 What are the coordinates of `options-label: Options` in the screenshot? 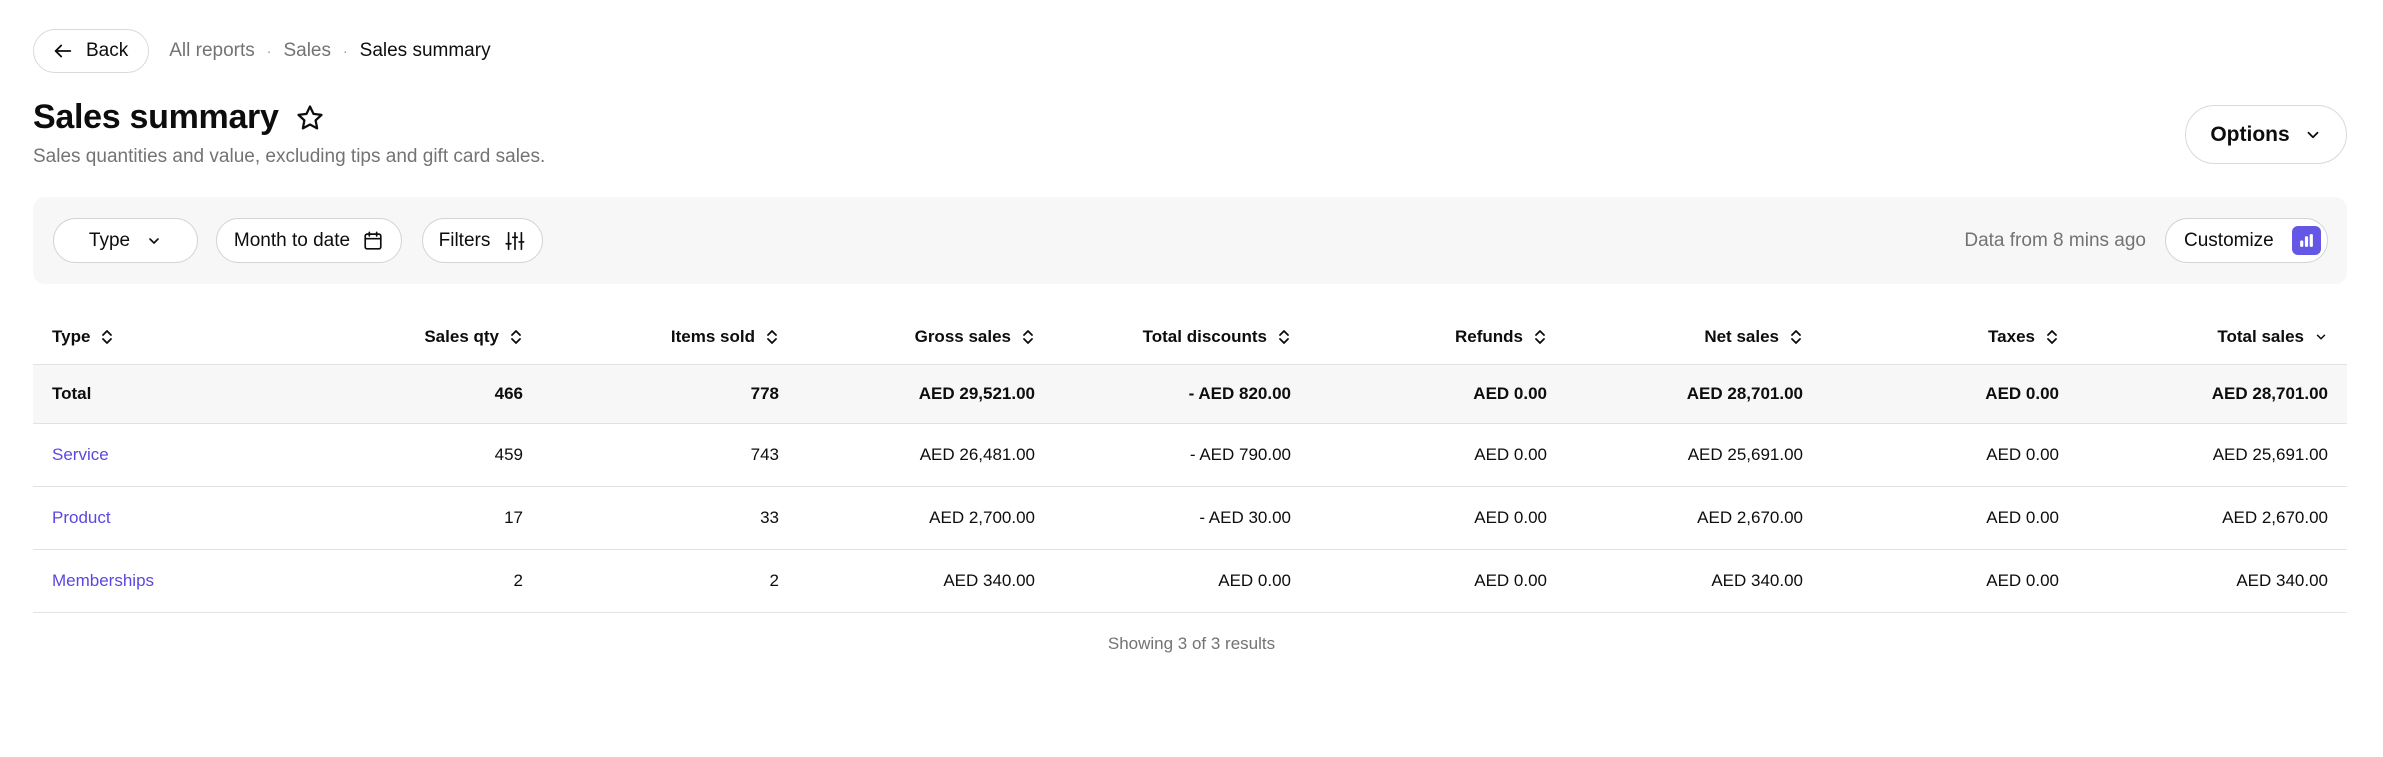 It's located at (2250, 134).